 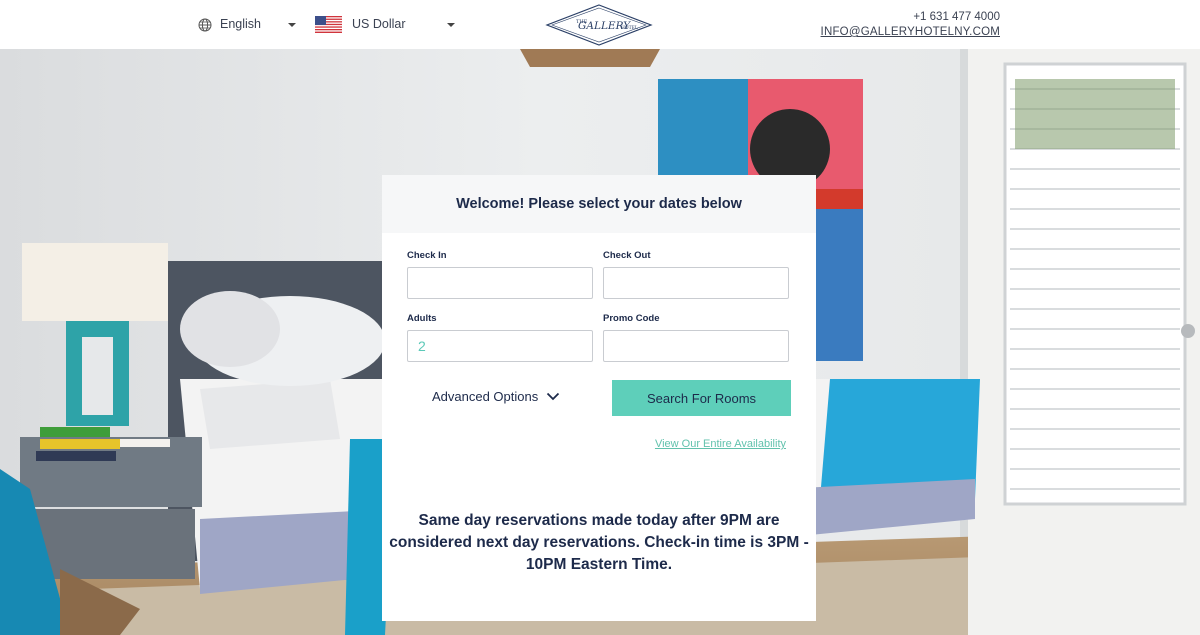 I want to click on promo-code-label: Promo Code, so click(x=631, y=318).